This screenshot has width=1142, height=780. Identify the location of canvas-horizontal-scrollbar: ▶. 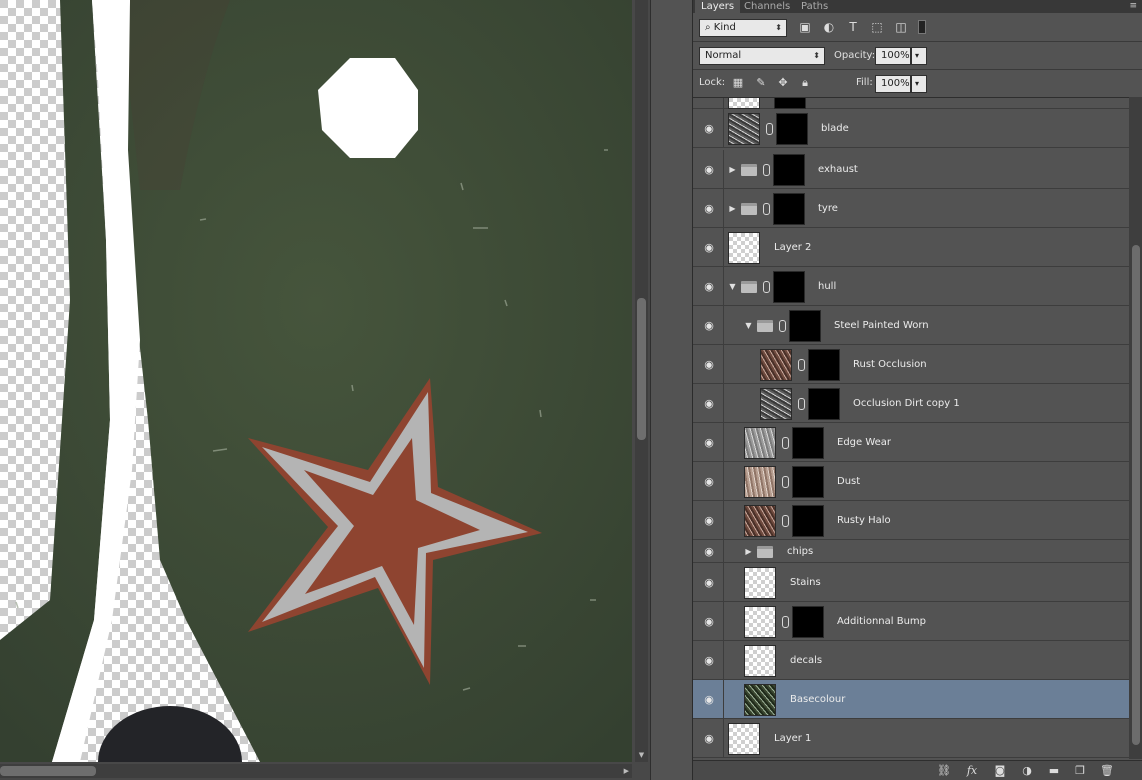
(316, 771).